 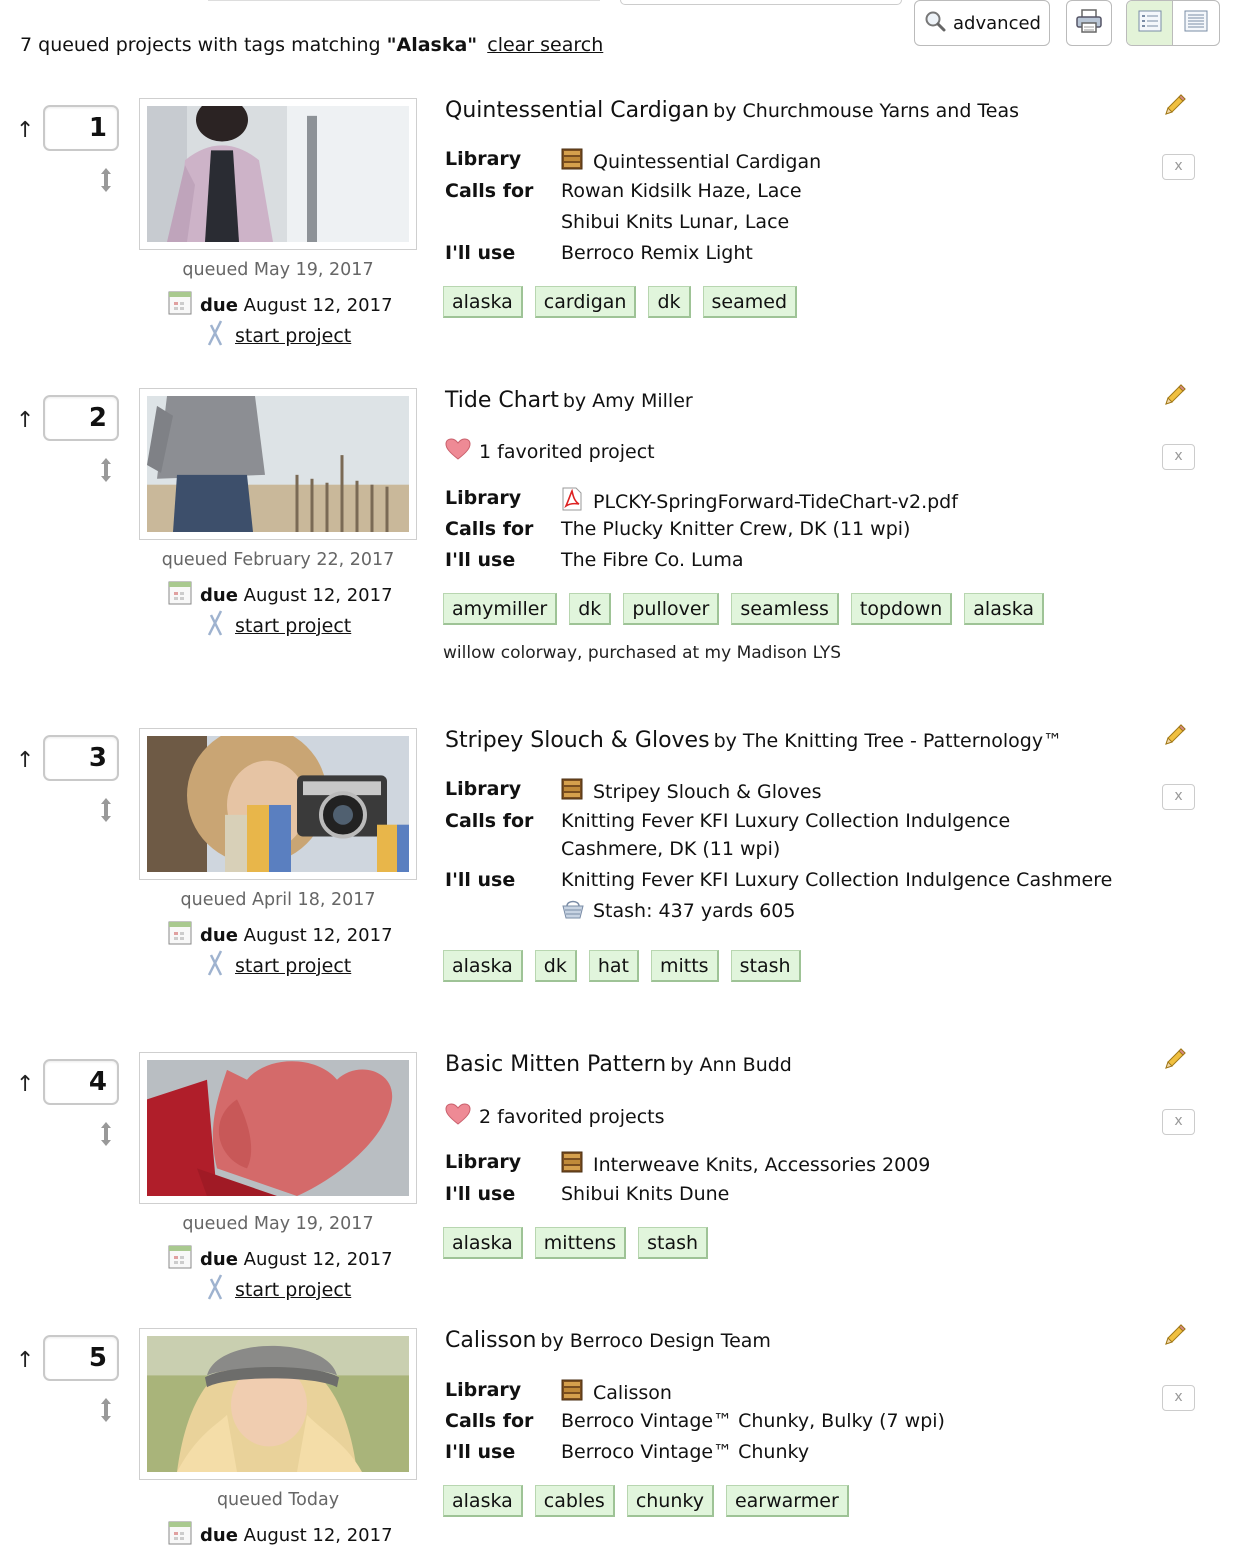 I want to click on queued-date: queued May 19, 2017, so click(x=278, y=1224).